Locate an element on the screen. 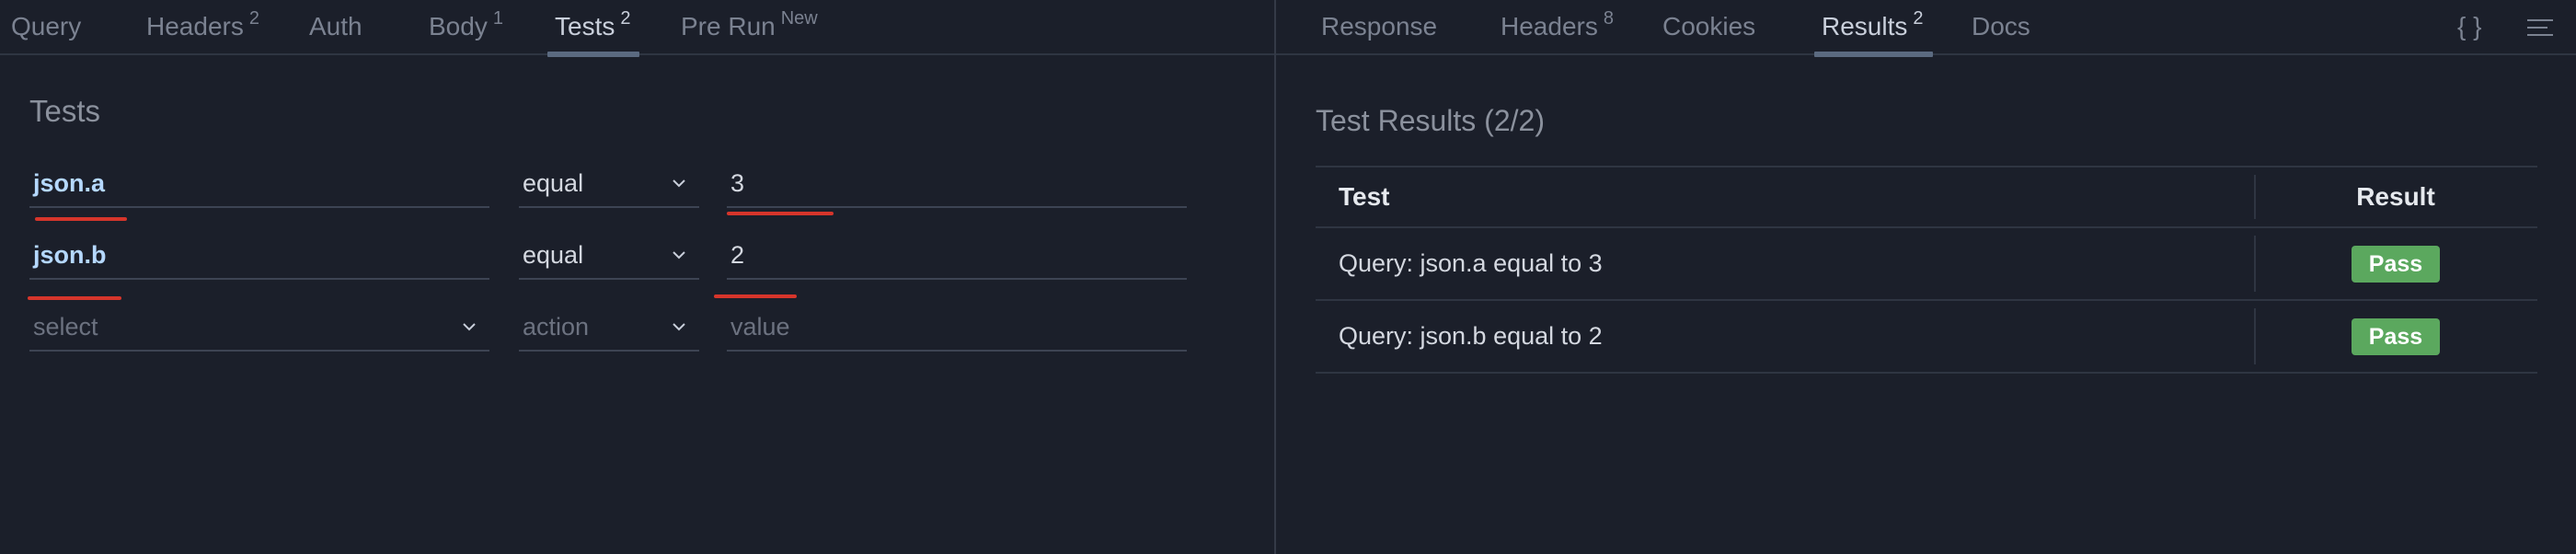 The height and width of the screenshot is (554, 2576). tab-docs: Docs is located at coordinates (2001, 27).